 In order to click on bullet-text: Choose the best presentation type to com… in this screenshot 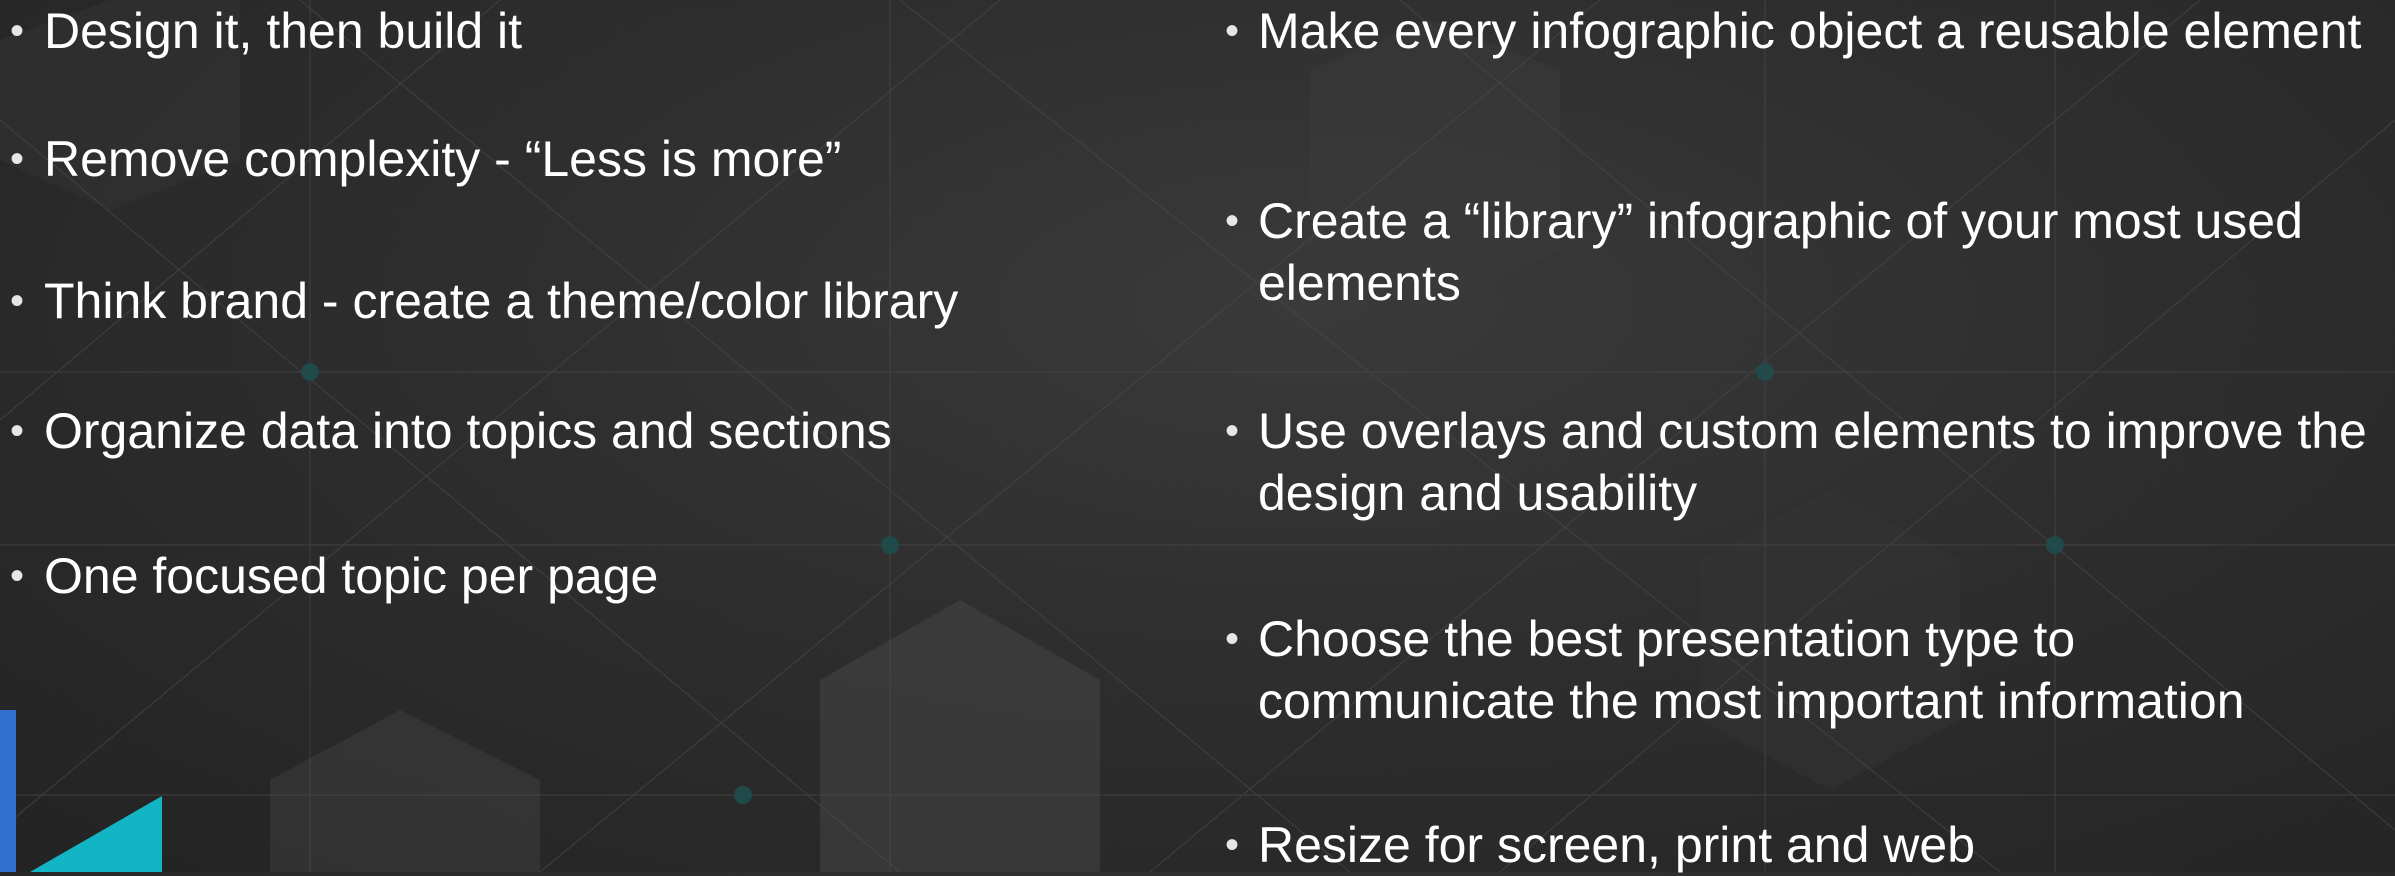, I will do `click(1751, 670)`.